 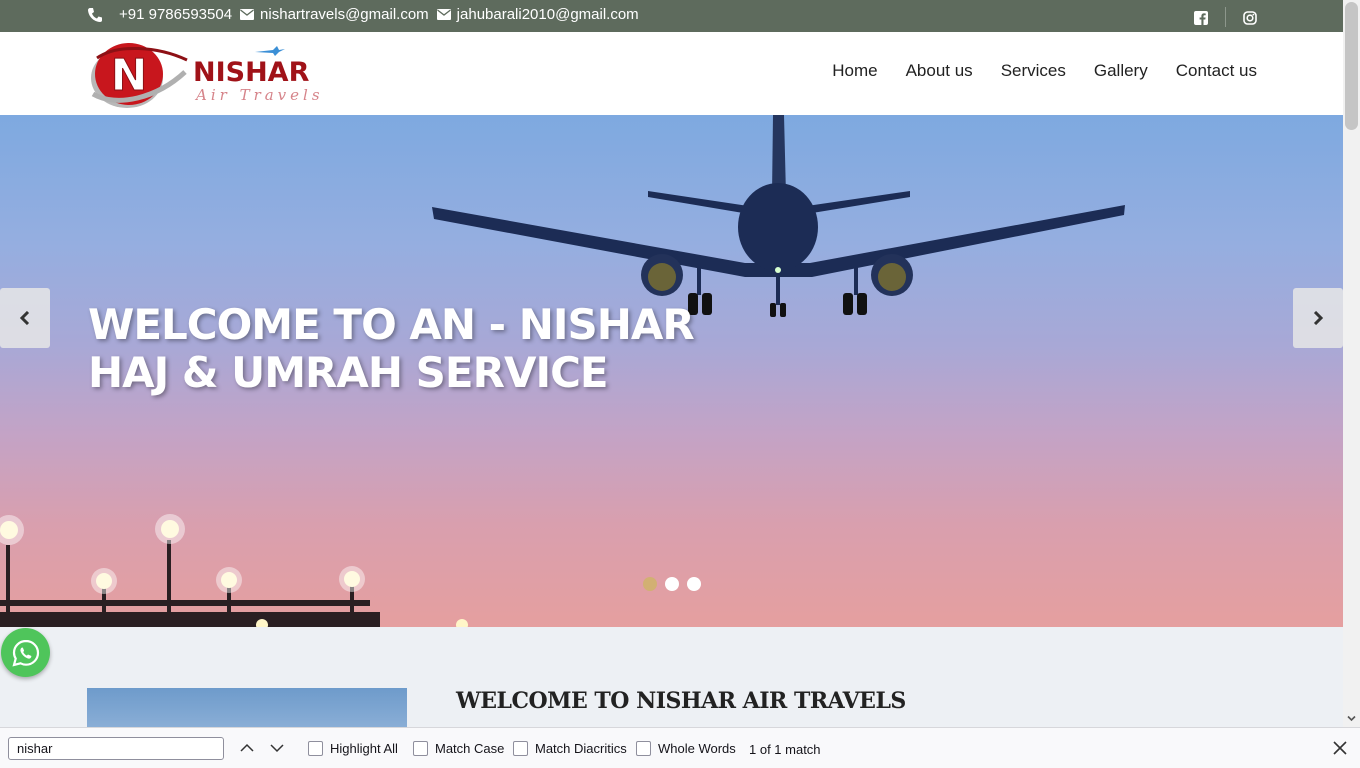 What do you see at coordinates (251, 72) in the screenshot?
I see `logo-name: NISHAR` at bounding box center [251, 72].